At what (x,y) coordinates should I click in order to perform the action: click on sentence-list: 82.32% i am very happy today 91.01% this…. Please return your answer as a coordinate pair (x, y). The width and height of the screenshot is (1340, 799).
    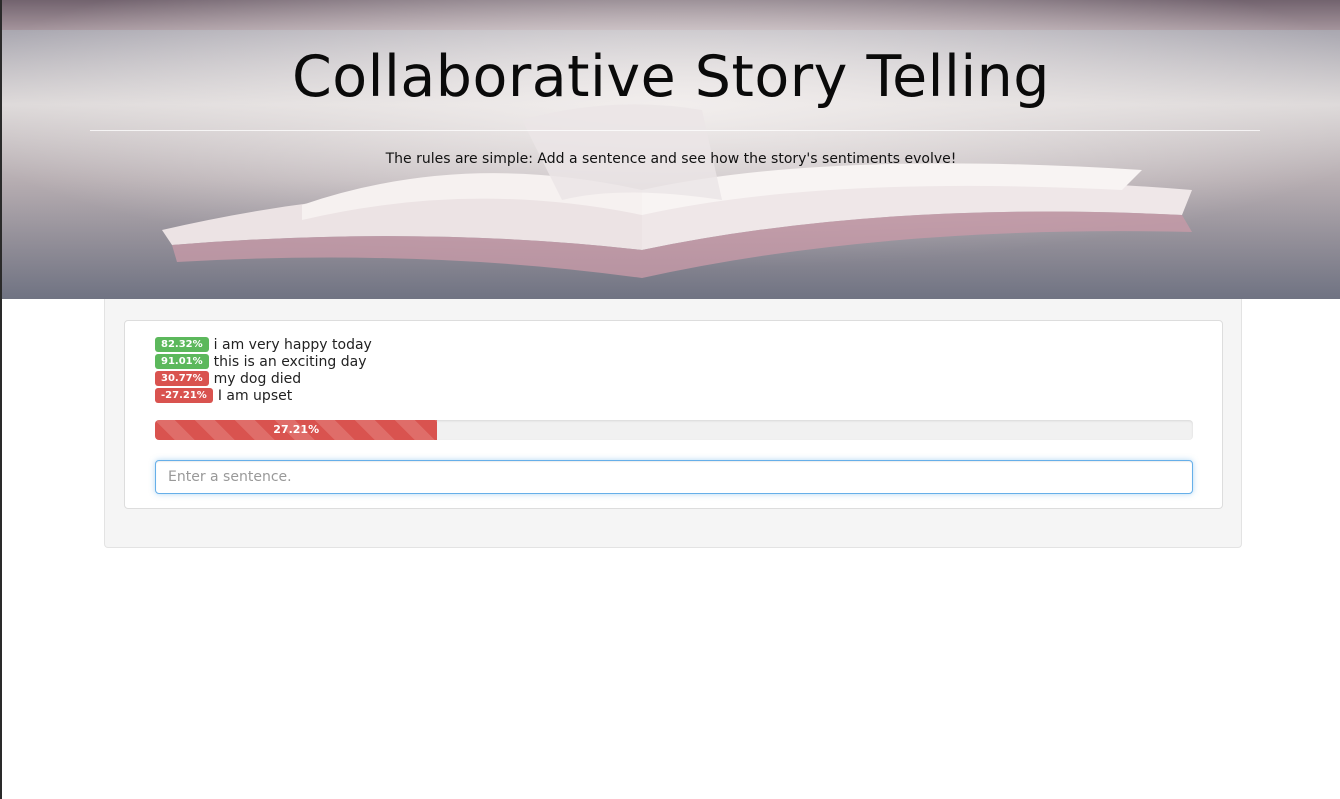
    Looking at the image, I should click on (263, 370).